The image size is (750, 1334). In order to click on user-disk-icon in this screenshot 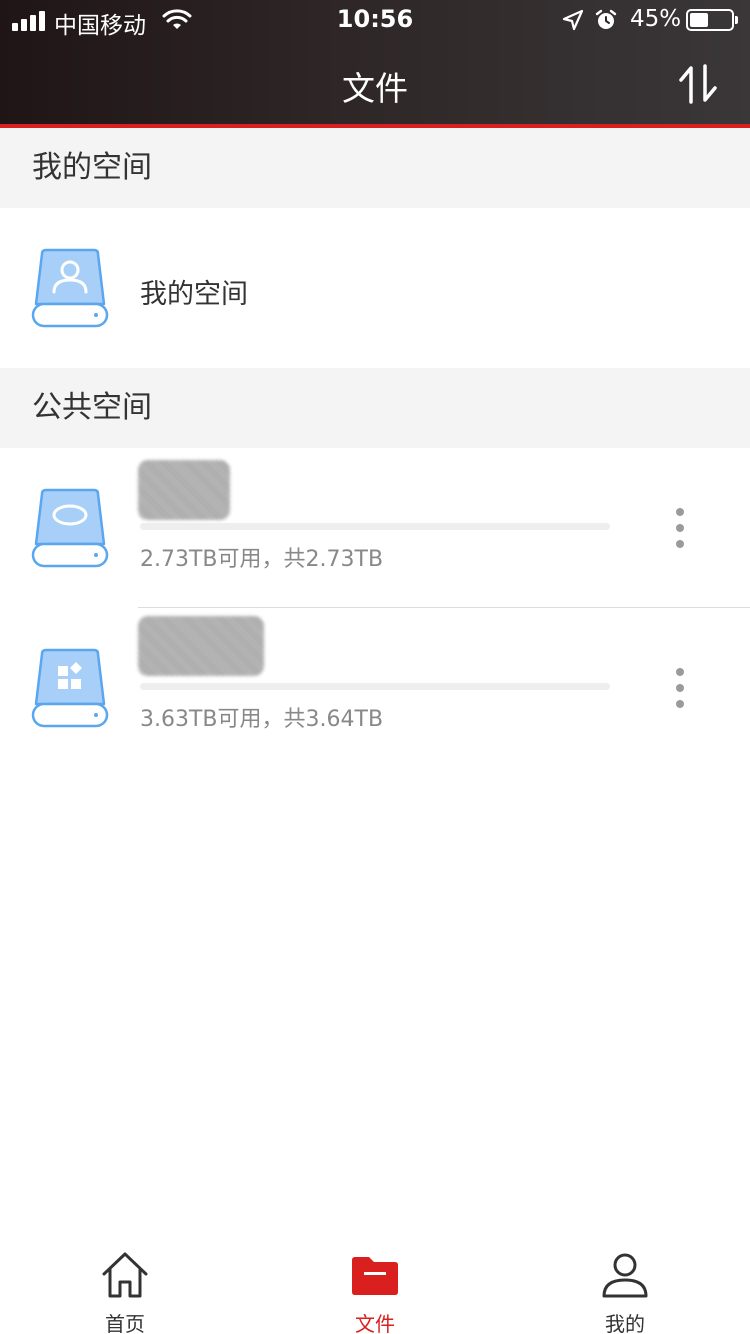, I will do `click(70, 288)`.